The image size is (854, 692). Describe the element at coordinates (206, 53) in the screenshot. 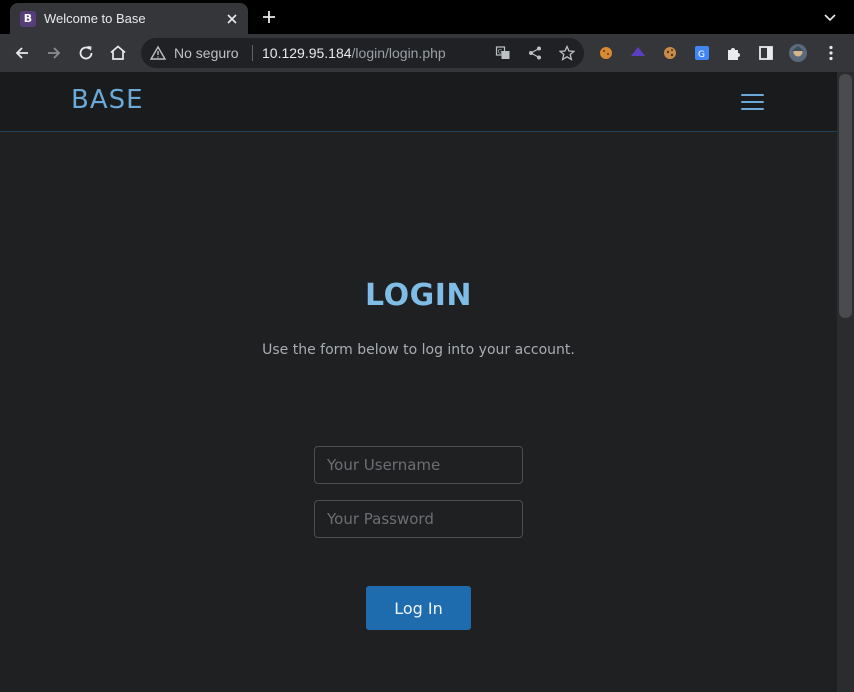

I see `security-label: No seguro` at that location.